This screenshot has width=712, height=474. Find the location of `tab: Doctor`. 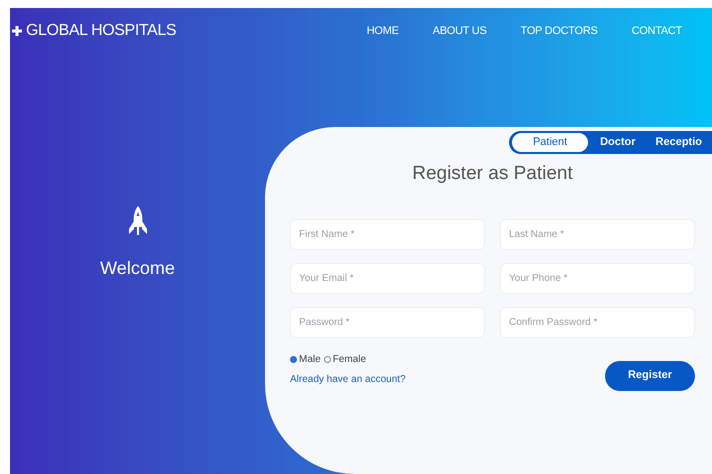

tab: Doctor is located at coordinates (618, 142).